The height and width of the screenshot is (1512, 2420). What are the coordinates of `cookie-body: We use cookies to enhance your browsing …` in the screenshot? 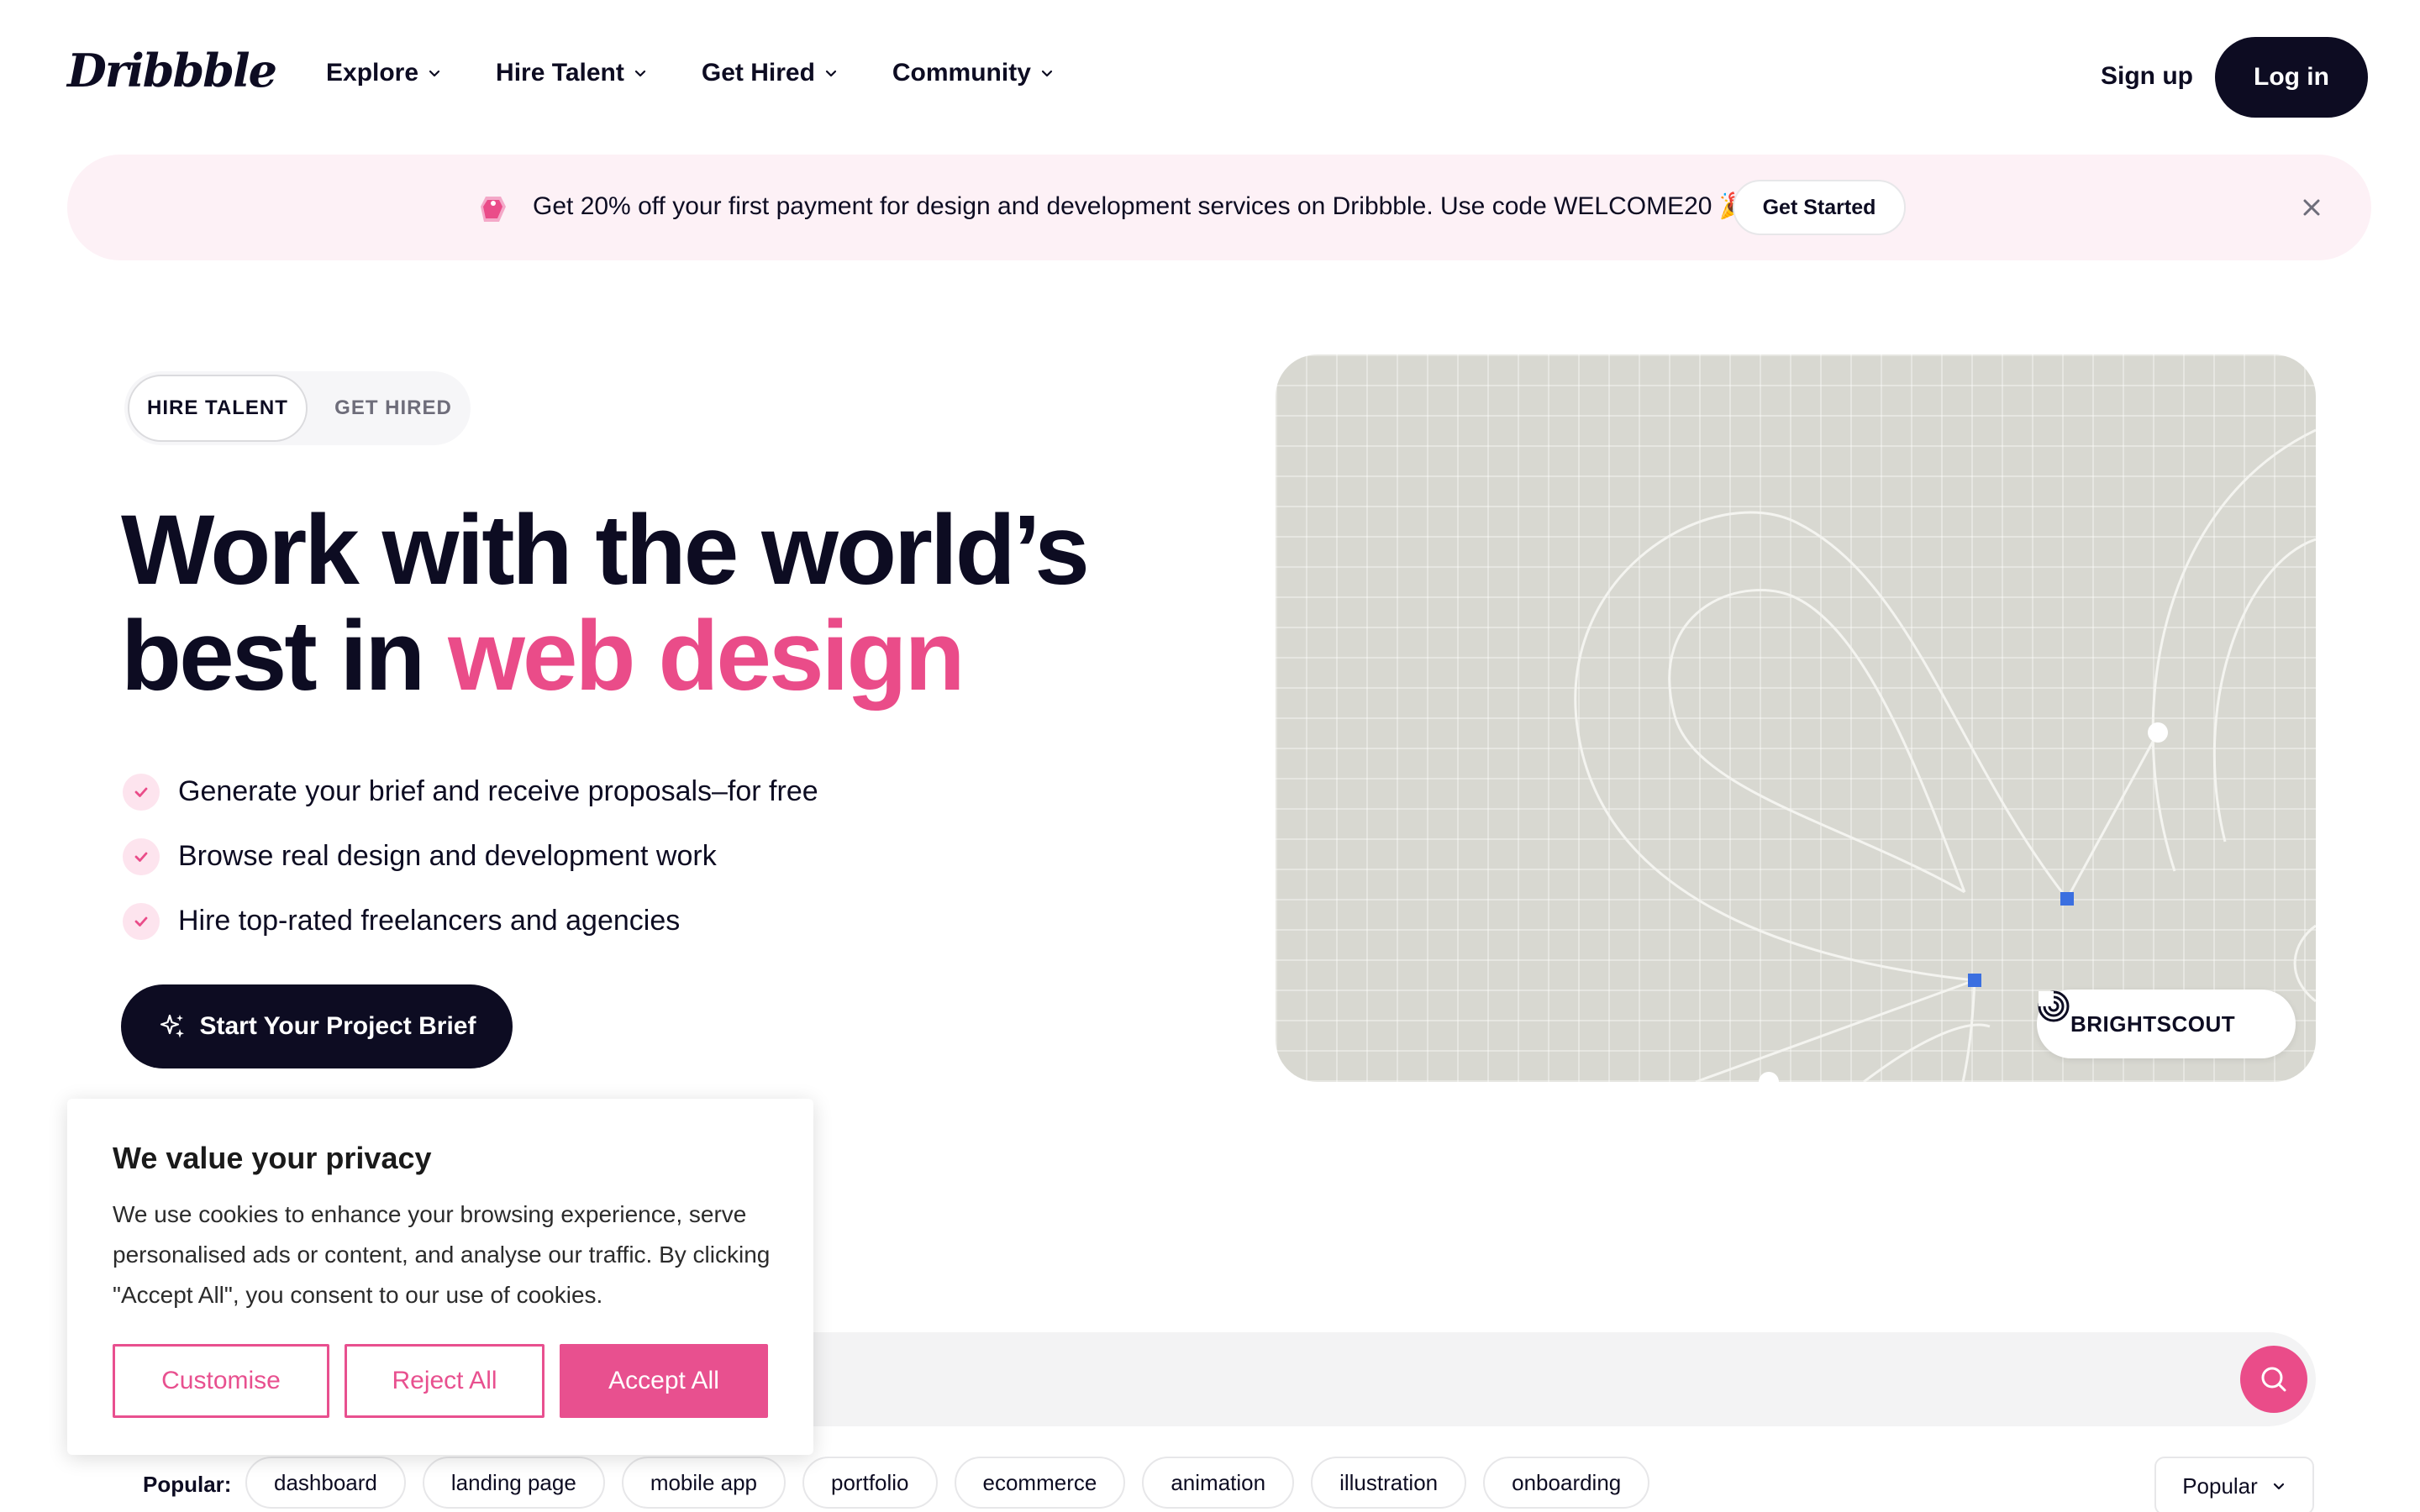 It's located at (442, 1254).